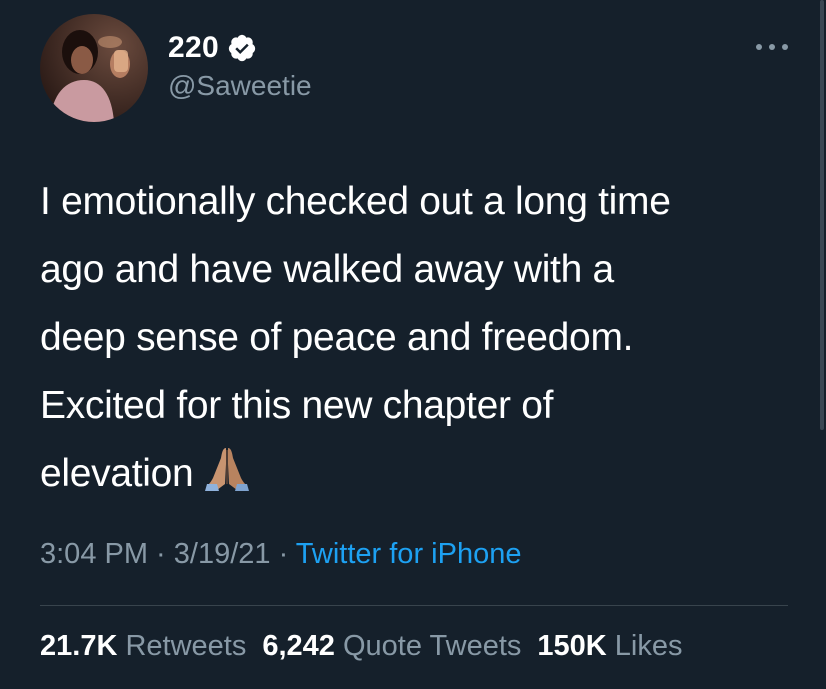 The height and width of the screenshot is (689, 826). What do you see at coordinates (572, 646) in the screenshot?
I see `likes-count: 150K` at bounding box center [572, 646].